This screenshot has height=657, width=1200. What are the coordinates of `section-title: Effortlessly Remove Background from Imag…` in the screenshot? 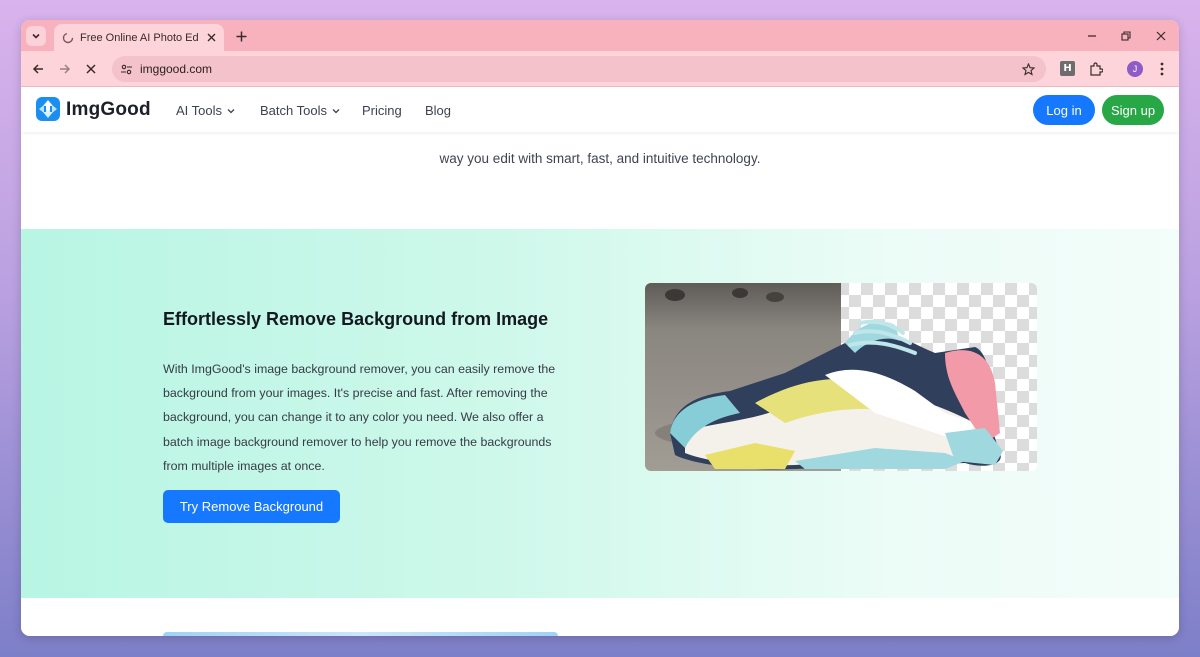 It's located at (356, 319).